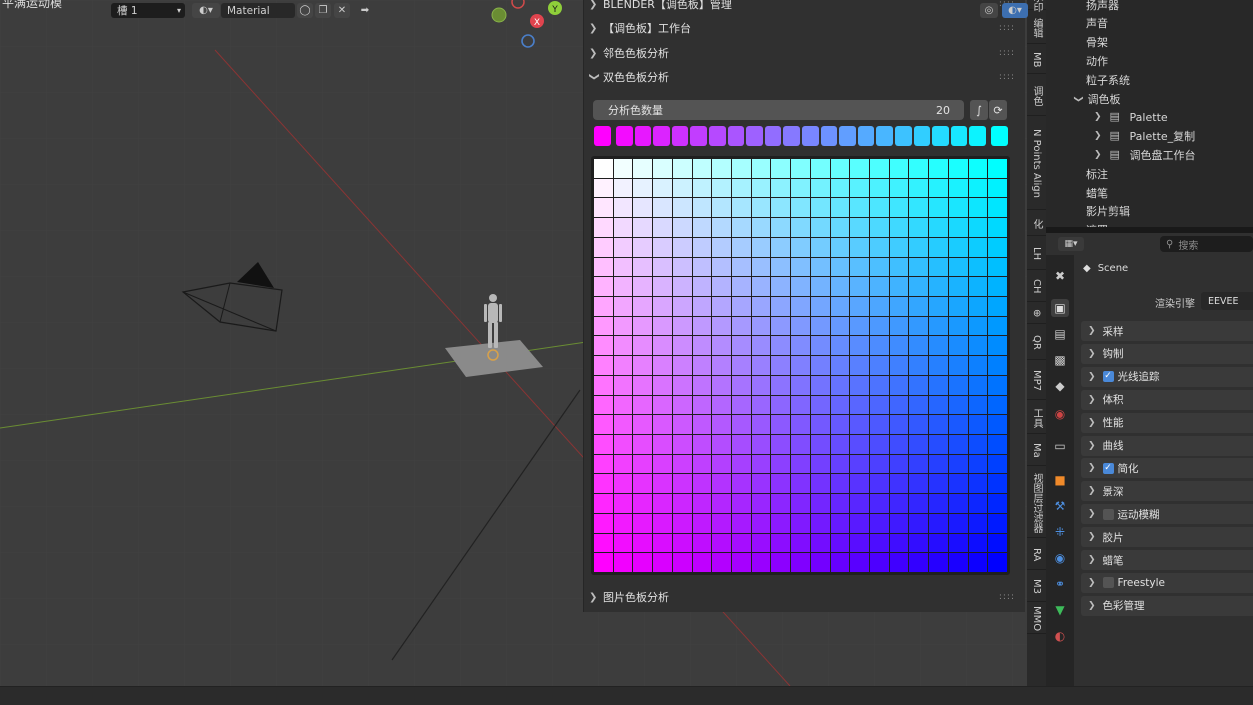 This screenshot has width=1253, height=705. What do you see at coordinates (1060, 610) in the screenshot?
I see `data-icon: ▼` at bounding box center [1060, 610].